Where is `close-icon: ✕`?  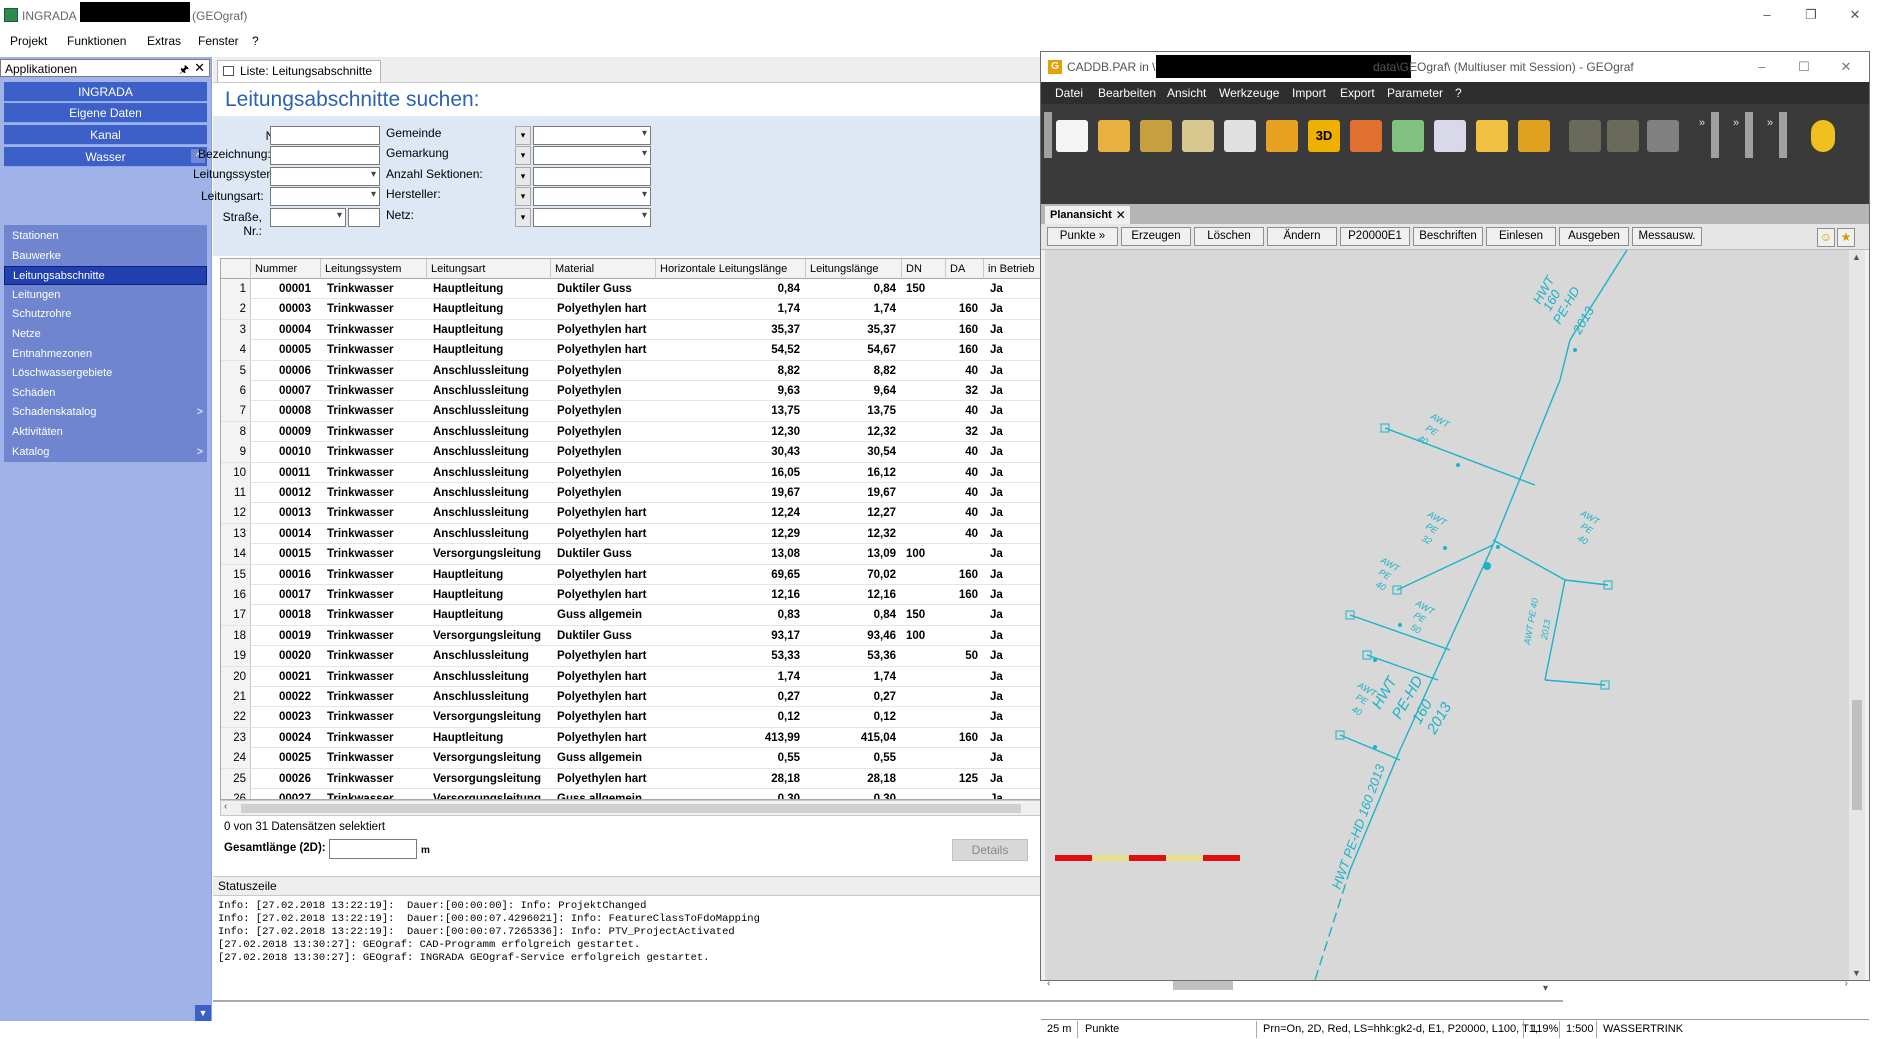
close-icon: ✕ is located at coordinates (199, 68).